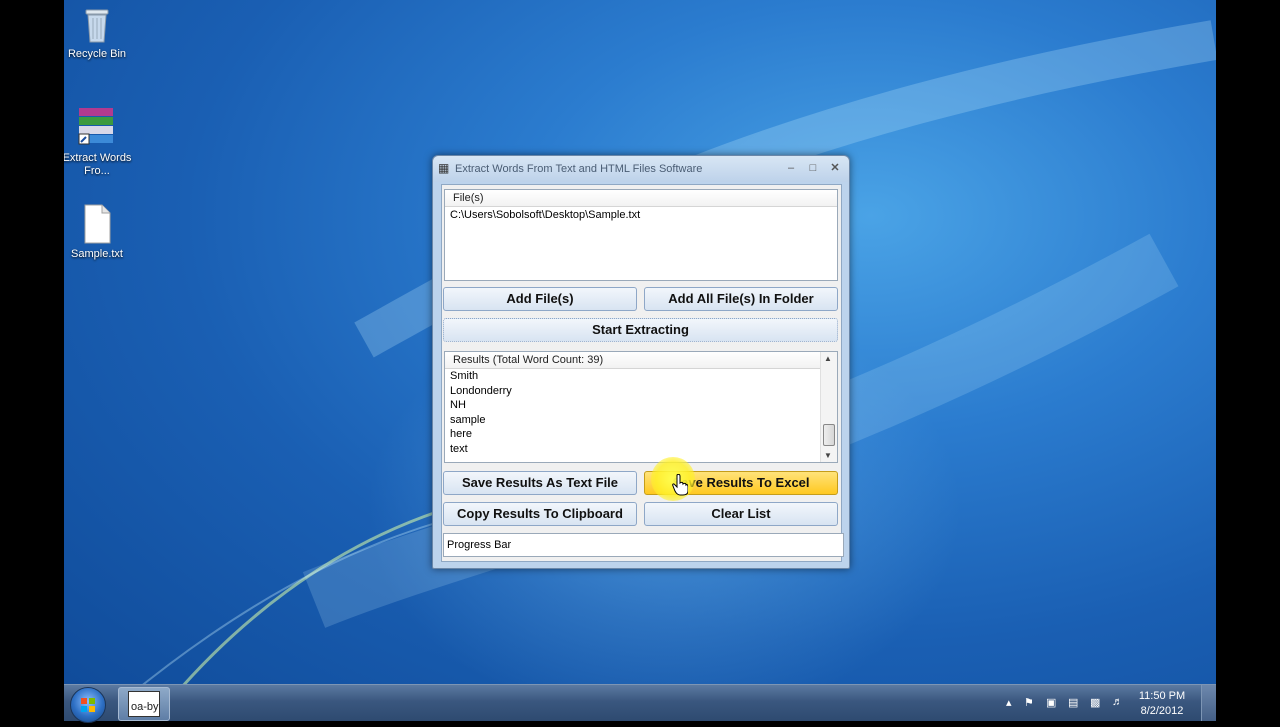 The height and width of the screenshot is (727, 1280). What do you see at coordinates (641, 376) in the screenshot?
I see `list-item: Smith` at bounding box center [641, 376].